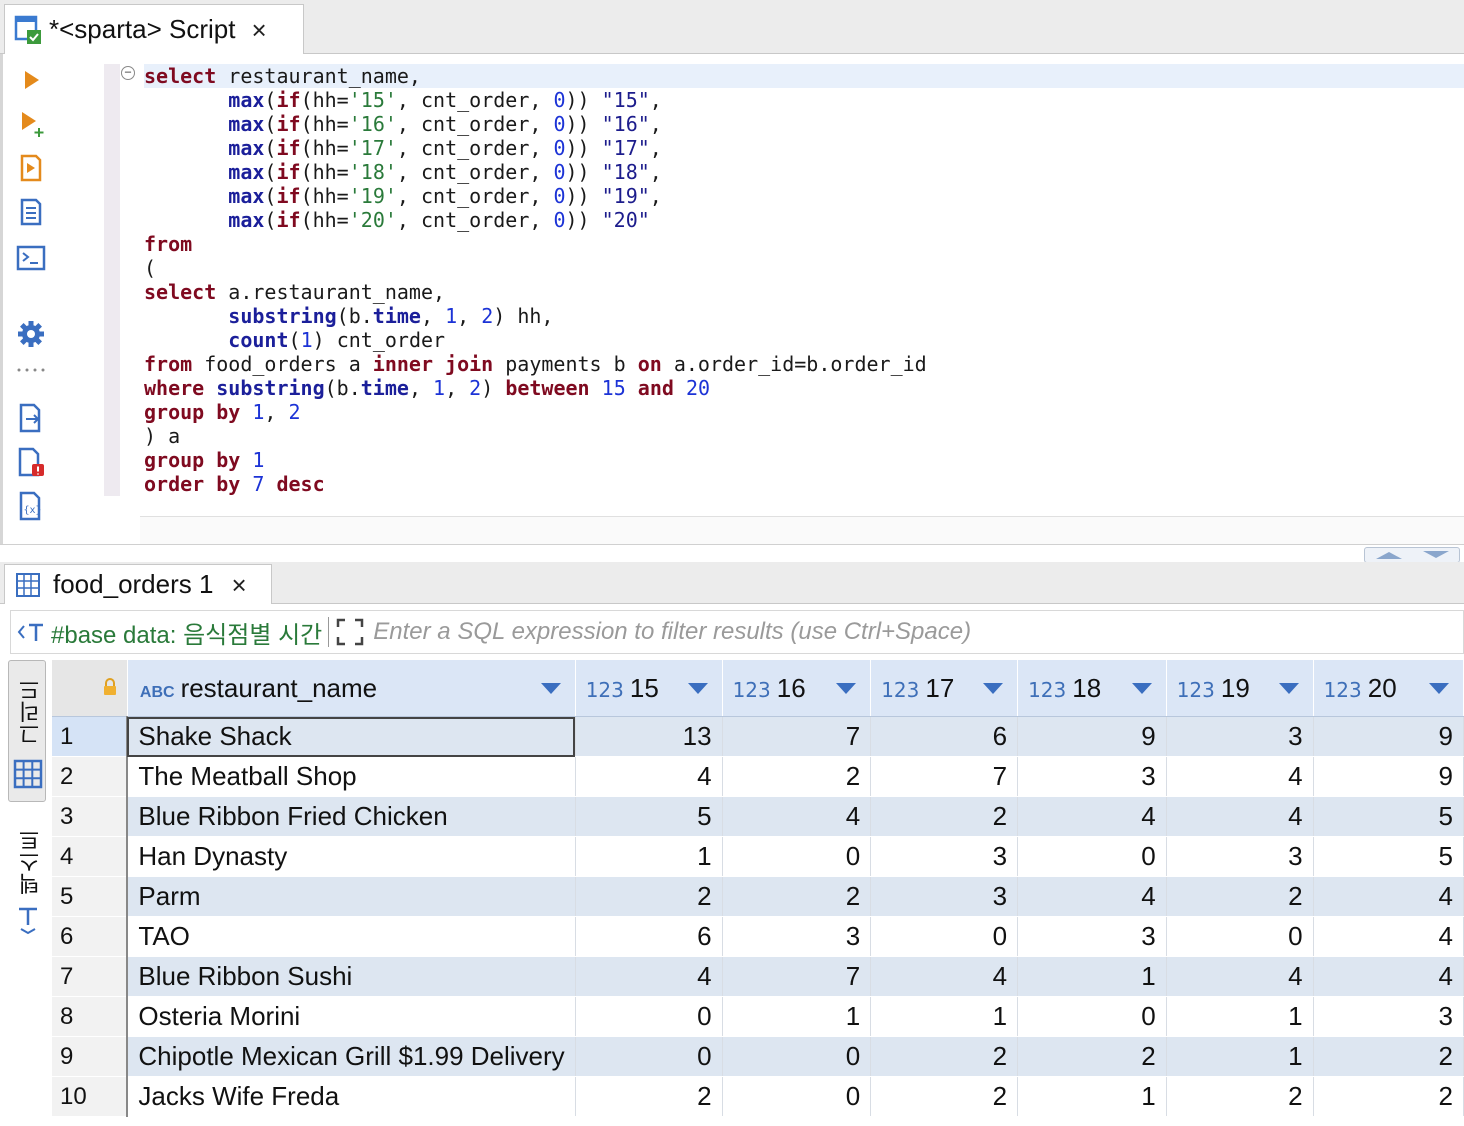  What do you see at coordinates (90, 1056) in the screenshot?
I see `row-number: 9` at bounding box center [90, 1056].